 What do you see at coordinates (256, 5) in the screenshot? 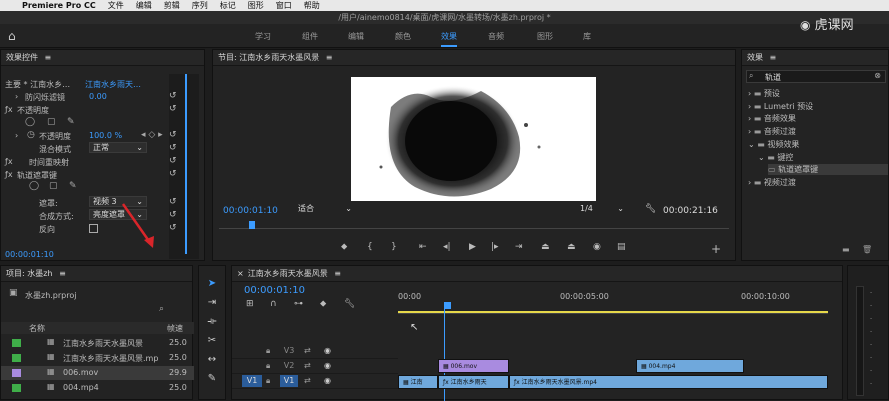
I see `menu-graphics: 图形` at bounding box center [256, 5].